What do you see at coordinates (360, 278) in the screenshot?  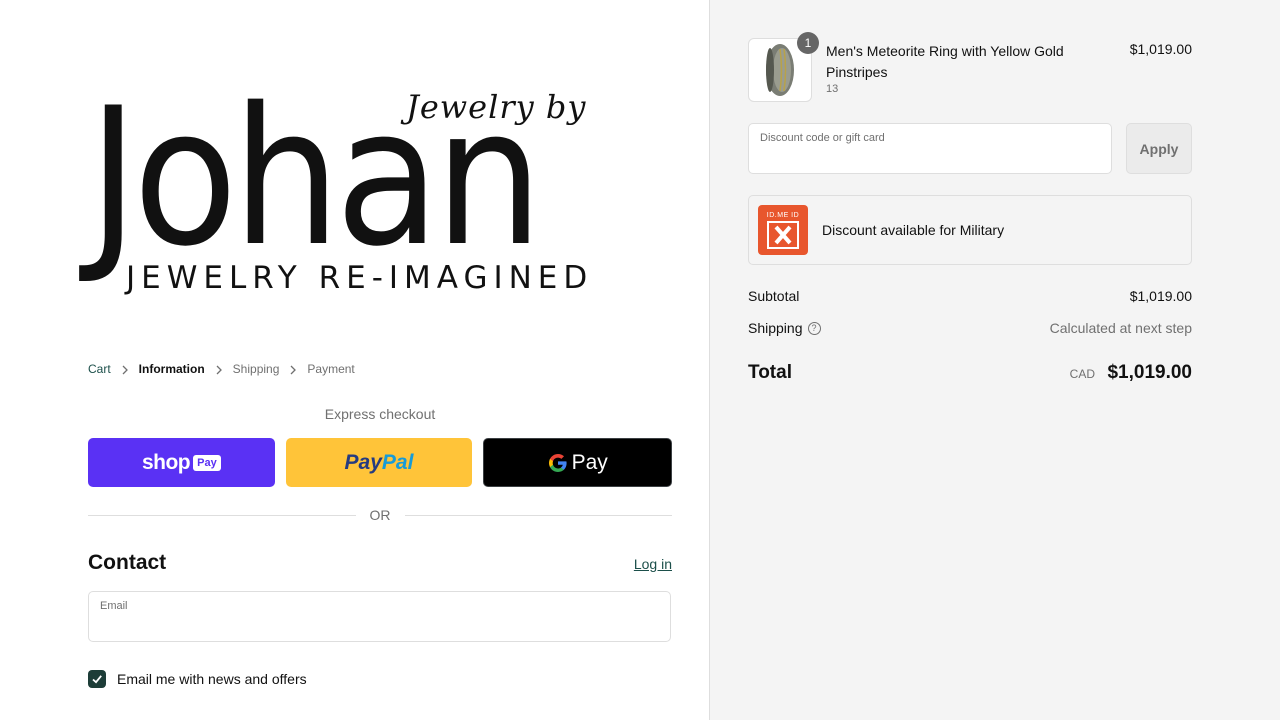 I see `logo-tagline: JEWELRY RE-IMAGINED` at bounding box center [360, 278].